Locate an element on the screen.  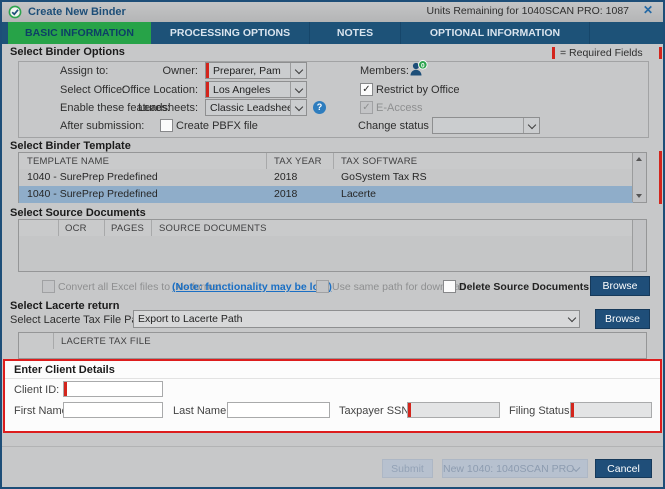
owner-label: Owner: is located at coordinates (180, 71).